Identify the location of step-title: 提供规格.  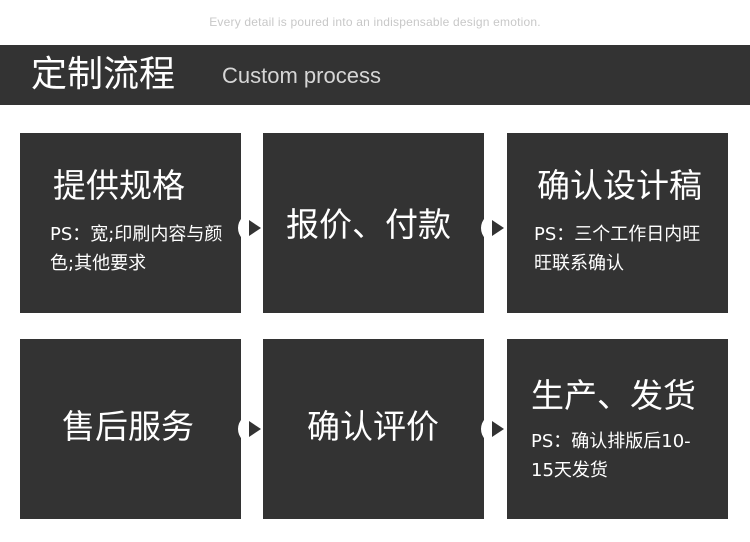
(119, 185).